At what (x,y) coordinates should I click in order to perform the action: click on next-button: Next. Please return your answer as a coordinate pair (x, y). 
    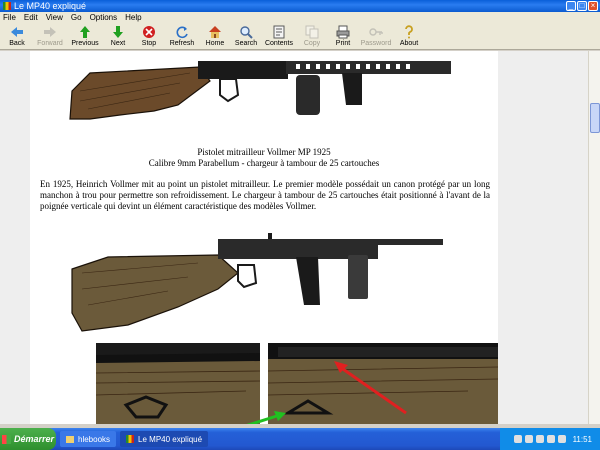
    Looking at the image, I should click on (118, 36).